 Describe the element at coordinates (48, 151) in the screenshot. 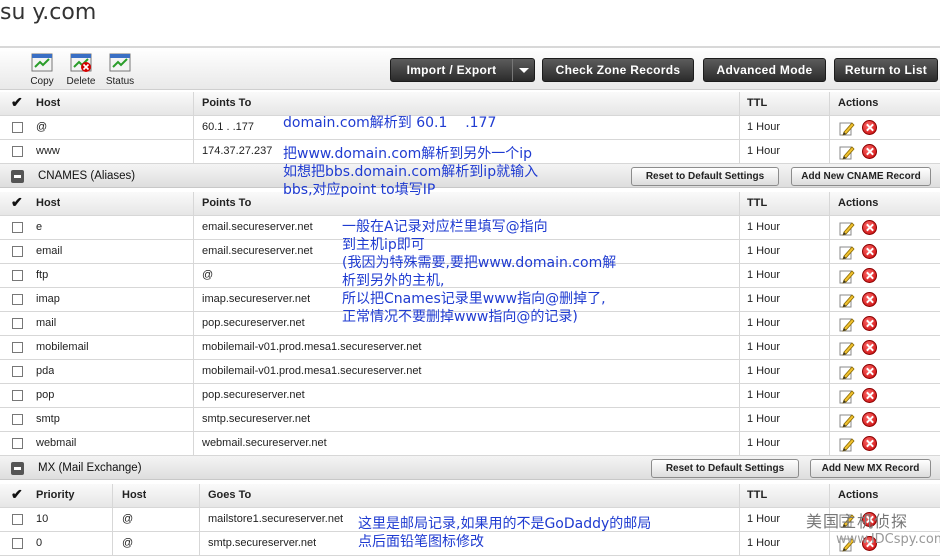

I see `cell-host: www` at that location.